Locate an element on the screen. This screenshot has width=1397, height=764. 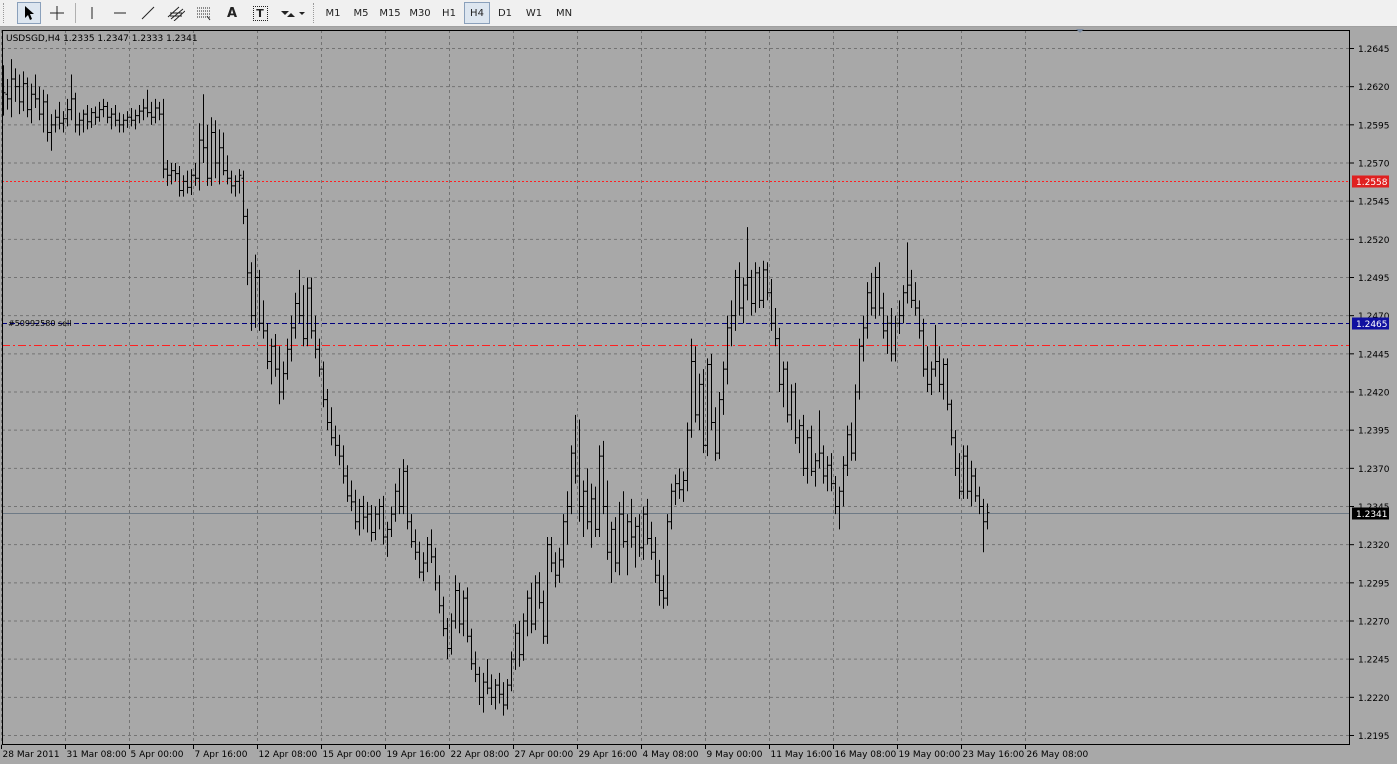
time-tick-label: 11 May 16:00 is located at coordinates (802, 755).